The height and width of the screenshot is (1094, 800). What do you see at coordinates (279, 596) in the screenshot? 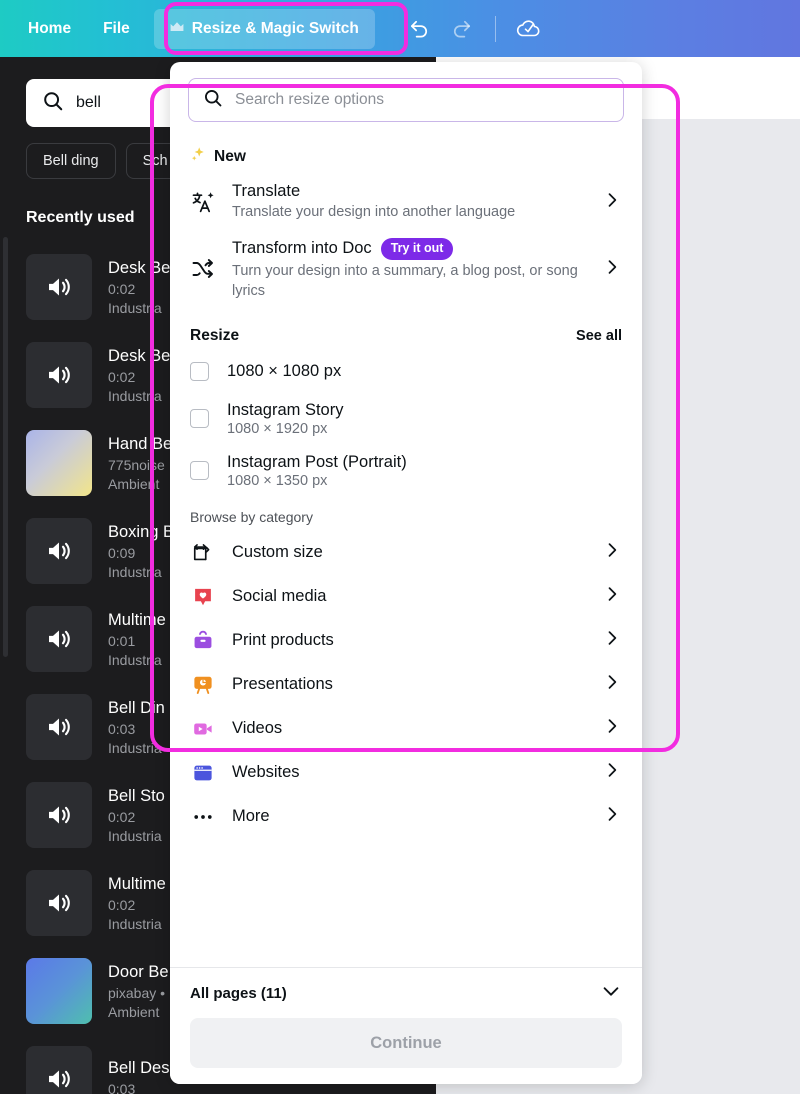
I see `category-label: Social media` at bounding box center [279, 596].